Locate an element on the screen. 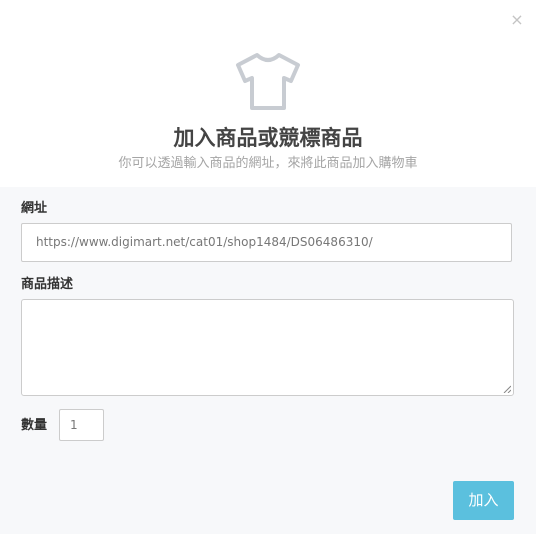 The height and width of the screenshot is (534, 536). tshirt-icon is located at coordinates (268, 81).